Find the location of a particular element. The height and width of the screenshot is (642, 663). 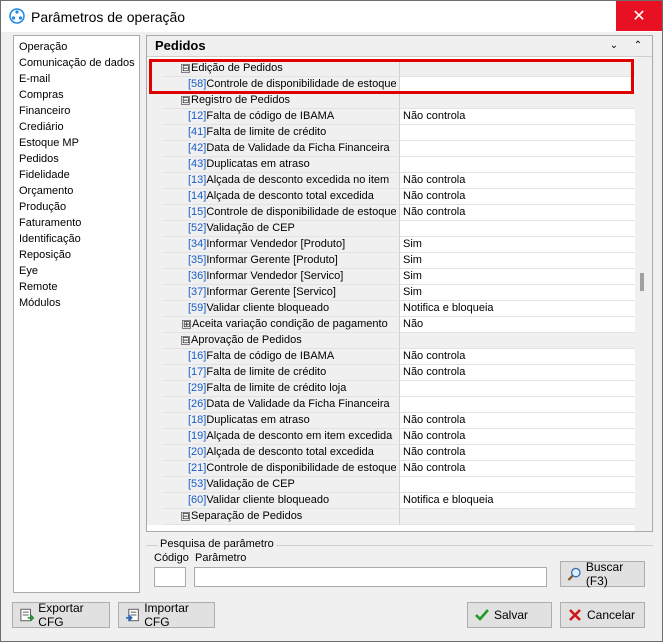

close-button: ✕ is located at coordinates (639, 16).